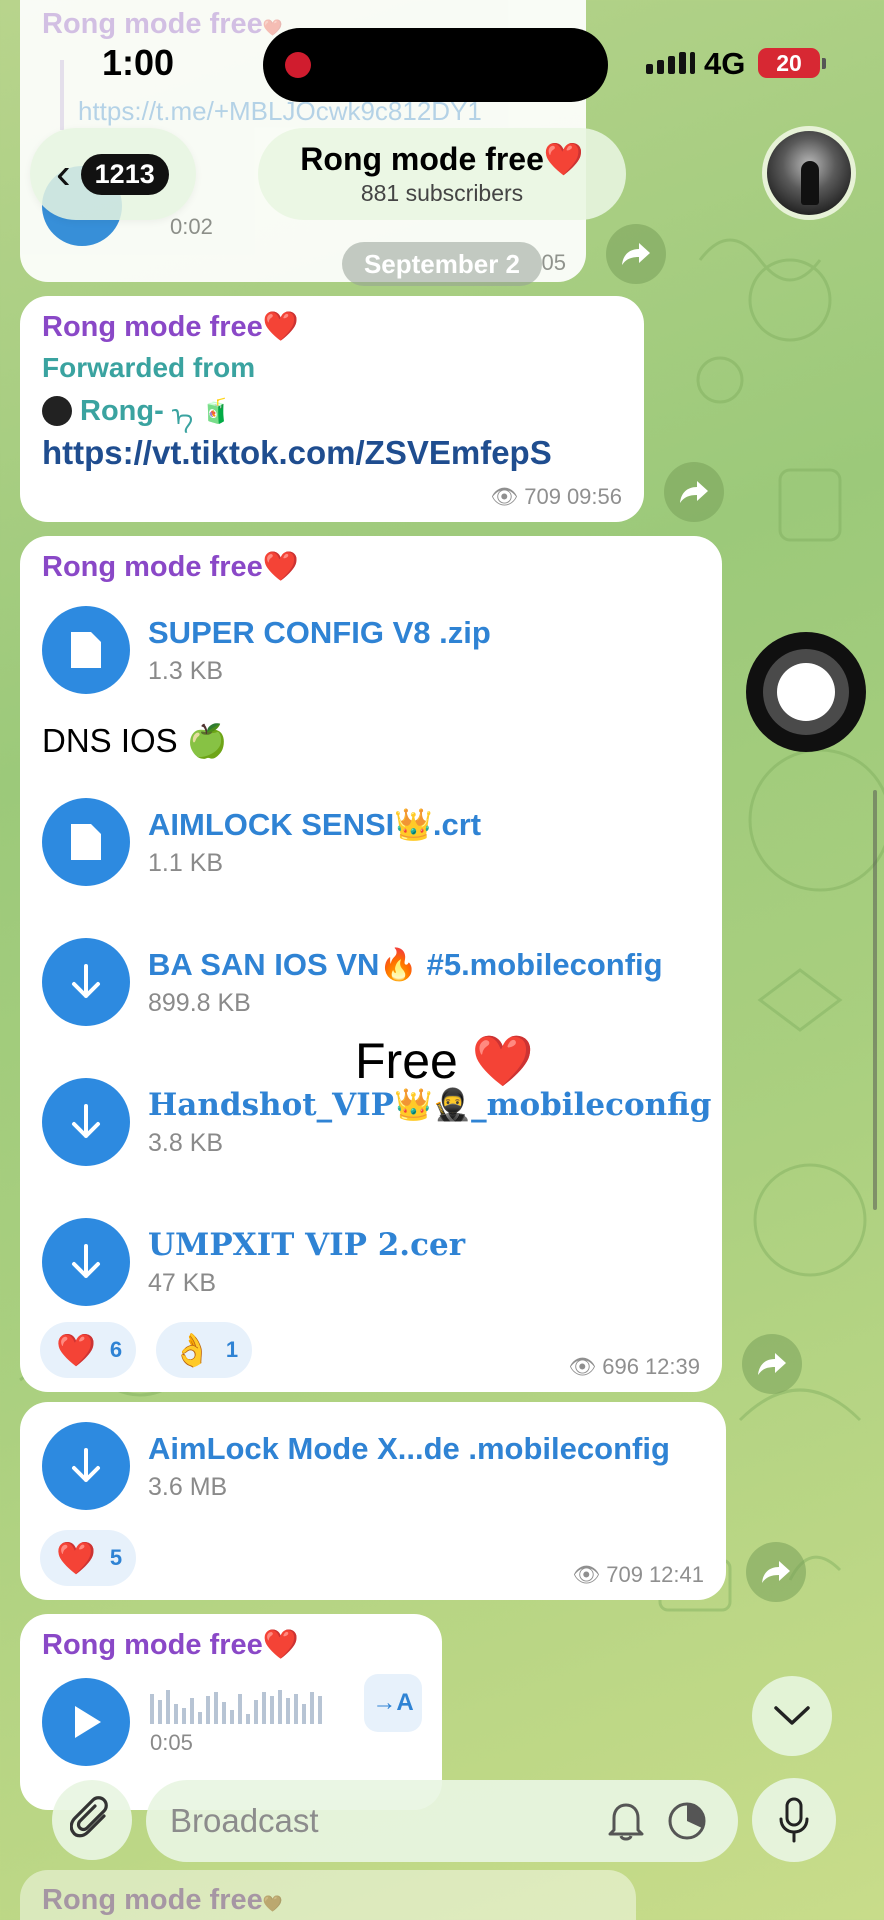 The height and width of the screenshot is (1920, 884). I want to click on message-meta: 👁 709 12:41, so click(638, 1575).